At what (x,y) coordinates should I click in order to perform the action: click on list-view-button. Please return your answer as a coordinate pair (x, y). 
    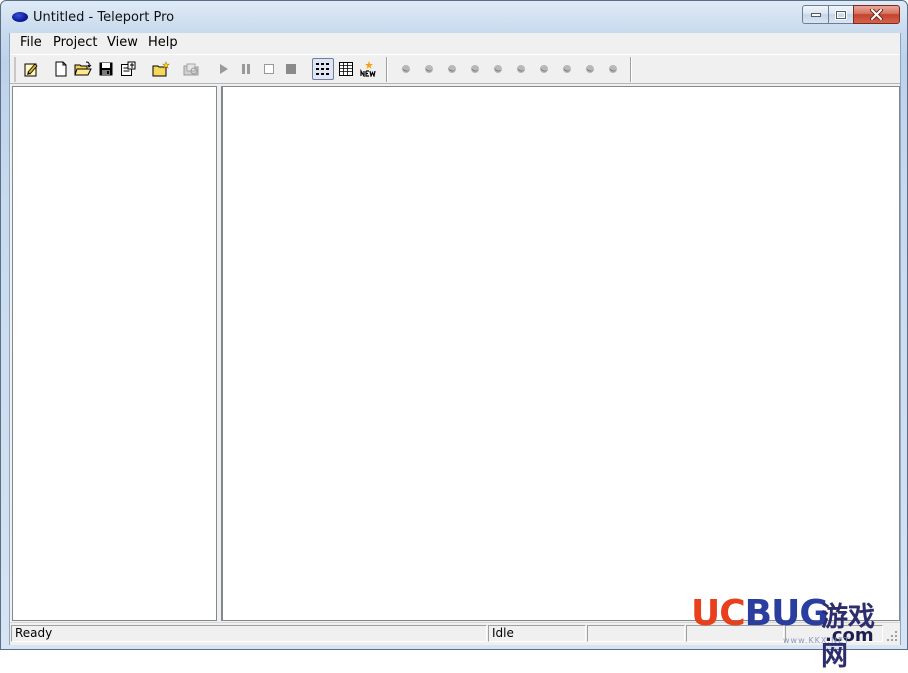
    Looking at the image, I should click on (346, 69).